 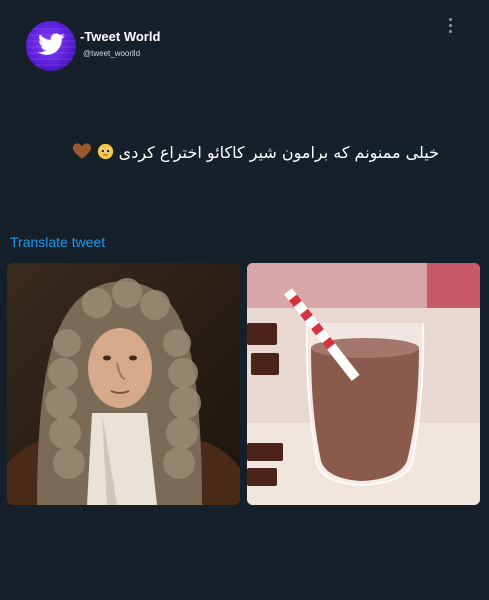 I want to click on avatar, so click(x=51, y=46).